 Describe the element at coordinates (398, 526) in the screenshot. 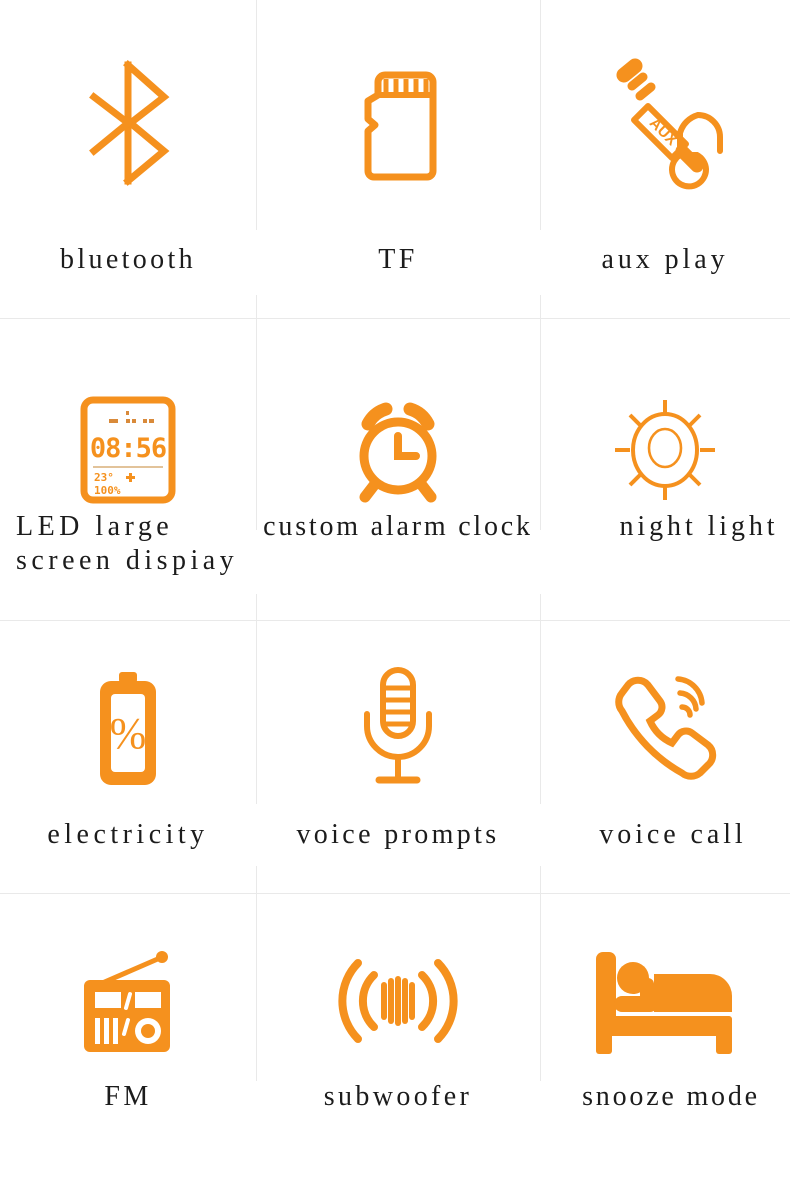

I see `feature-label: custom alarm clock` at that location.